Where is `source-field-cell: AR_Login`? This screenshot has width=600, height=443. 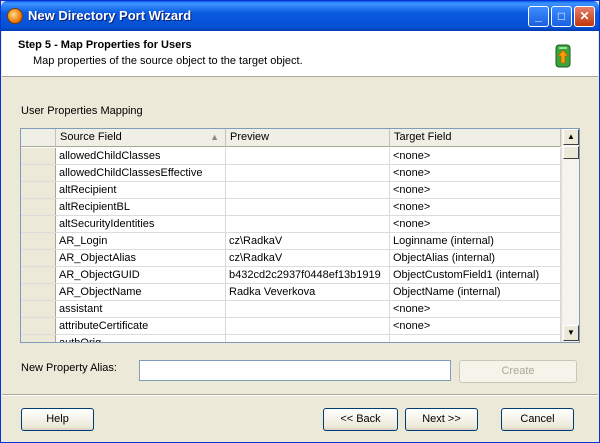 source-field-cell: AR_Login is located at coordinates (141, 241).